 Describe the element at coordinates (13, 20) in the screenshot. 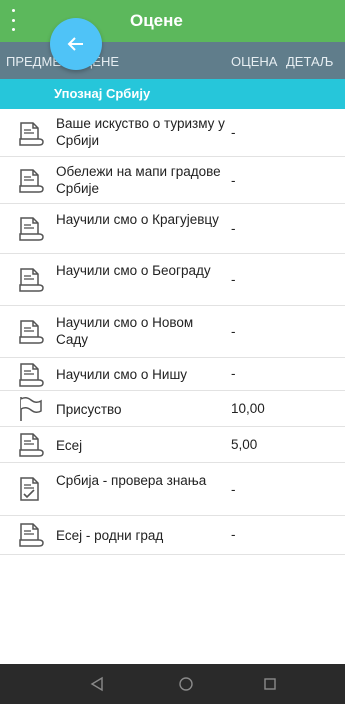

I see `more-vert-icon` at that location.